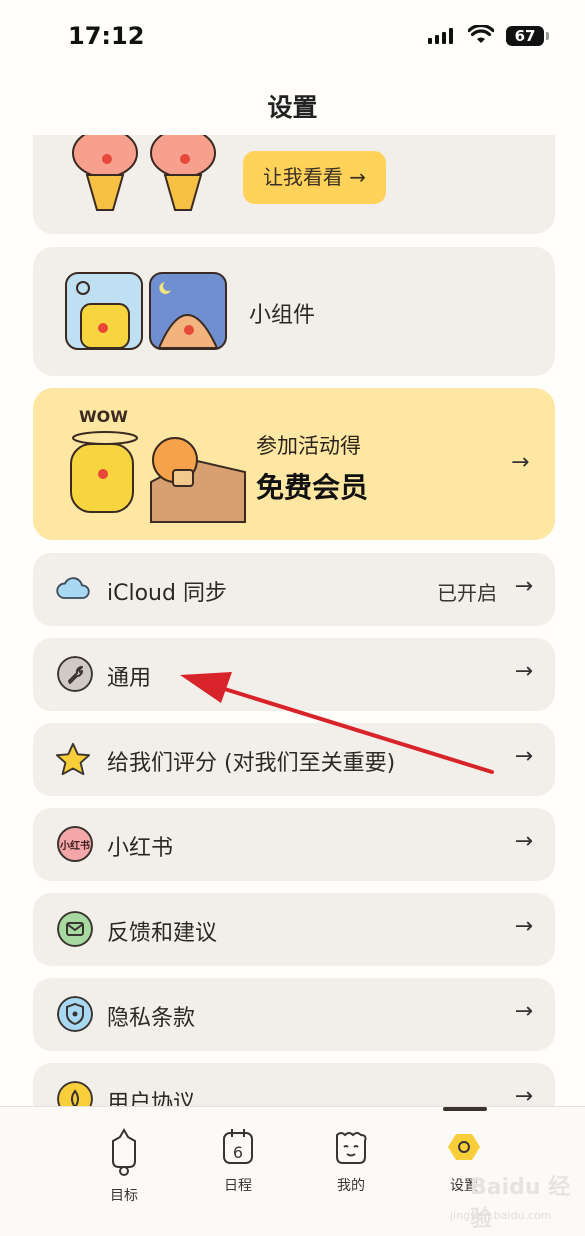  I want to click on battery-icon: 67, so click(527, 36).